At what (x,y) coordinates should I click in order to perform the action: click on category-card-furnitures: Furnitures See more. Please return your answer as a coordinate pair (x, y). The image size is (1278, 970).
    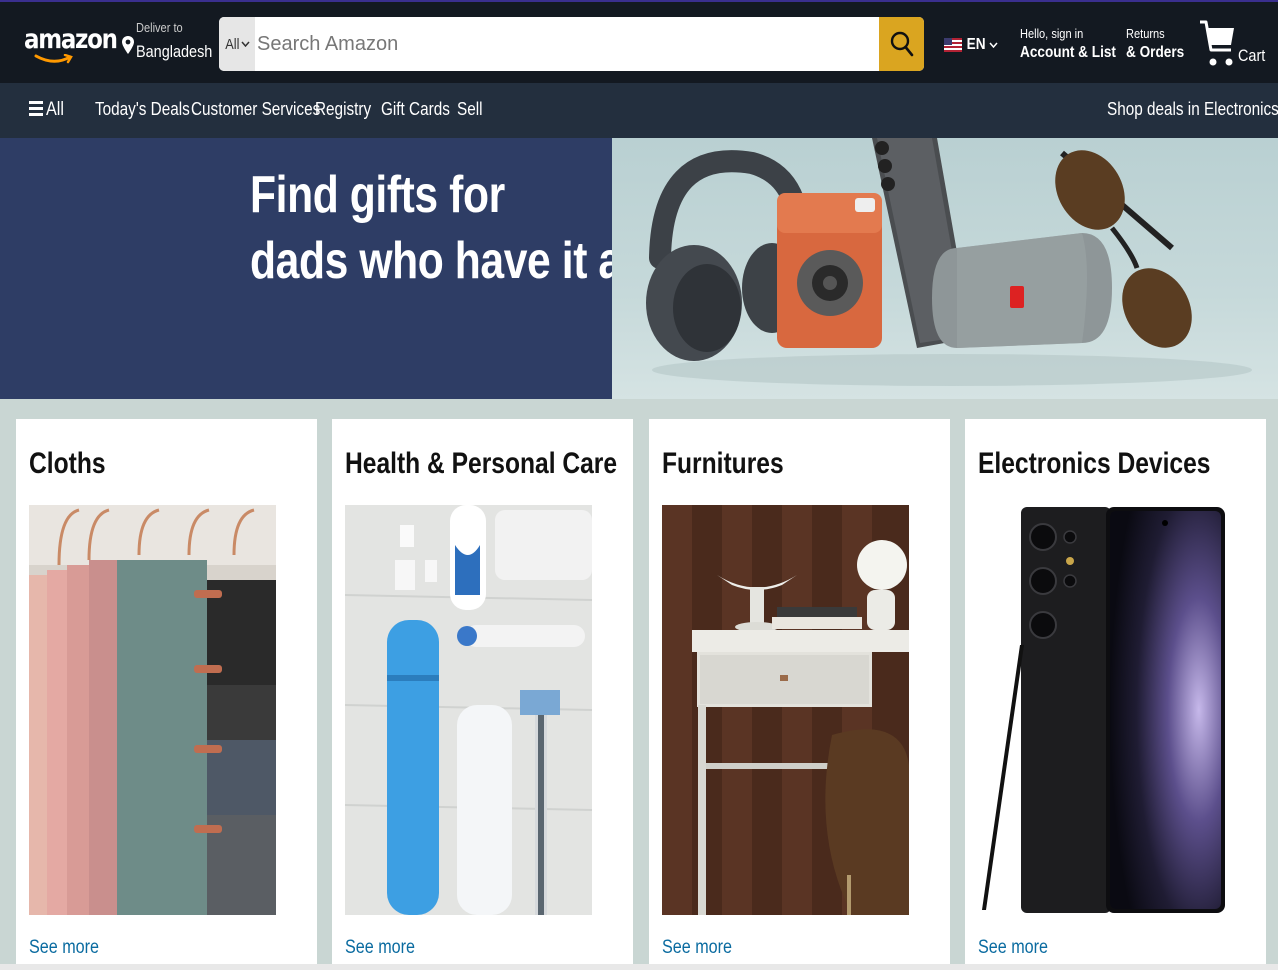
    Looking at the image, I should click on (799, 691).